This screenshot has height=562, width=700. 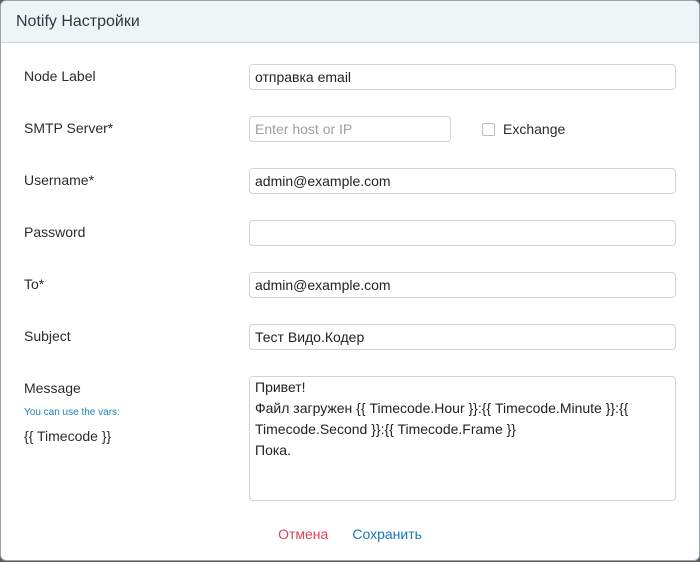 I want to click on exchange-checkbox-group: Exchange, so click(x=523, y=129).